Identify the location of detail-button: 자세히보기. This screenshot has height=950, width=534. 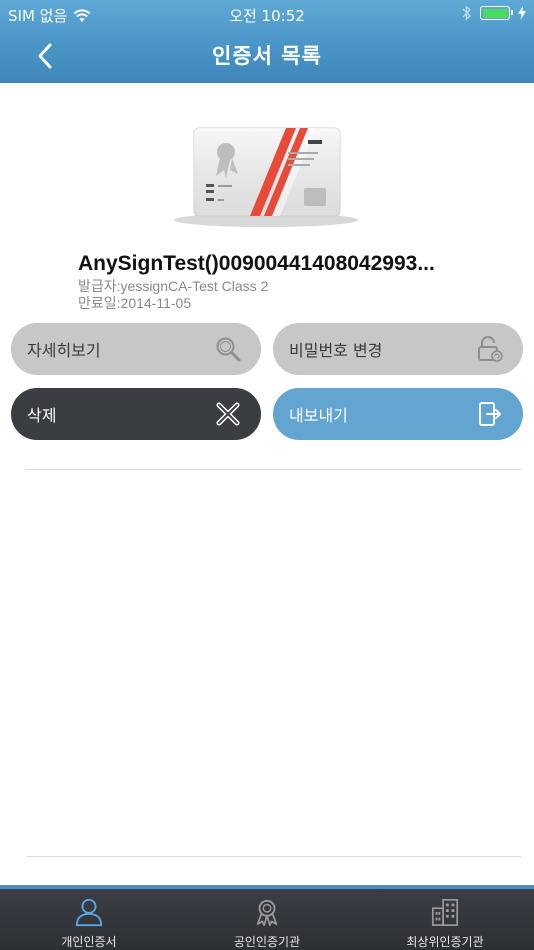
(136, 349).